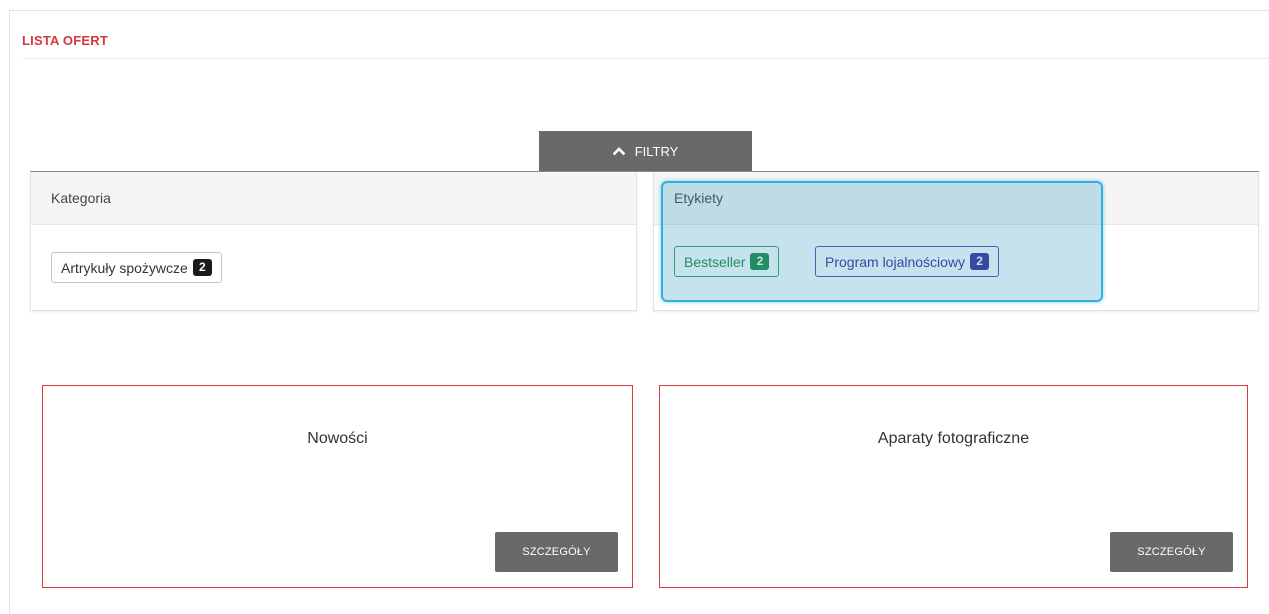 The height and width of the screenshot is (614, 1269). Describe the element at coordinates (65, 40) in the screenshot. I see `page-title: LISTA OFERT` at that location.